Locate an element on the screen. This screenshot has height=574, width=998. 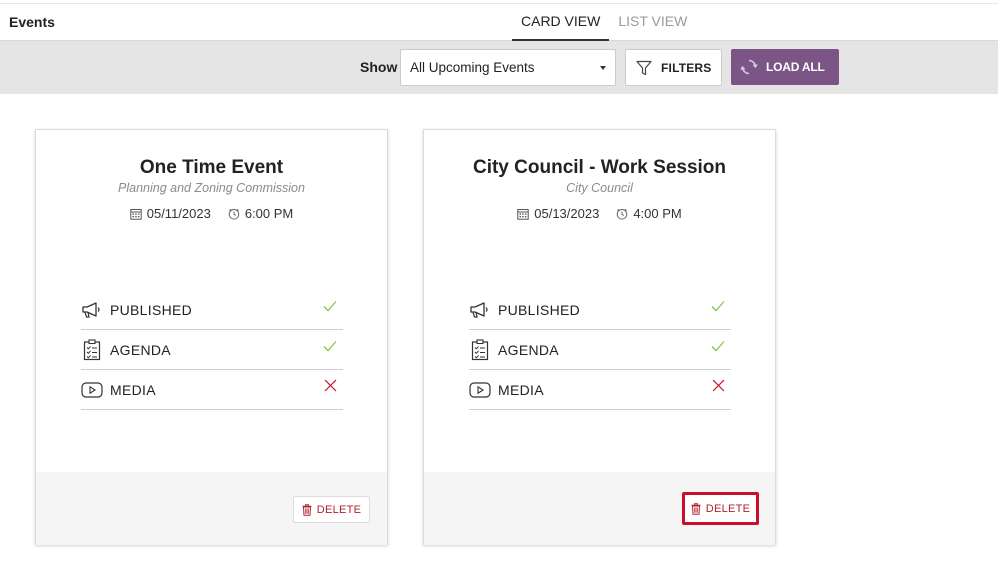
filters-button: FILTERS is located at coordinates (673, 67).